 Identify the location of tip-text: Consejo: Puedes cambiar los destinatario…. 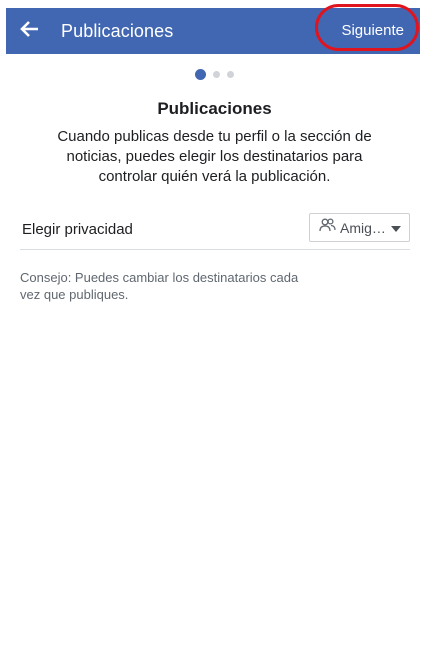
(159, 286).